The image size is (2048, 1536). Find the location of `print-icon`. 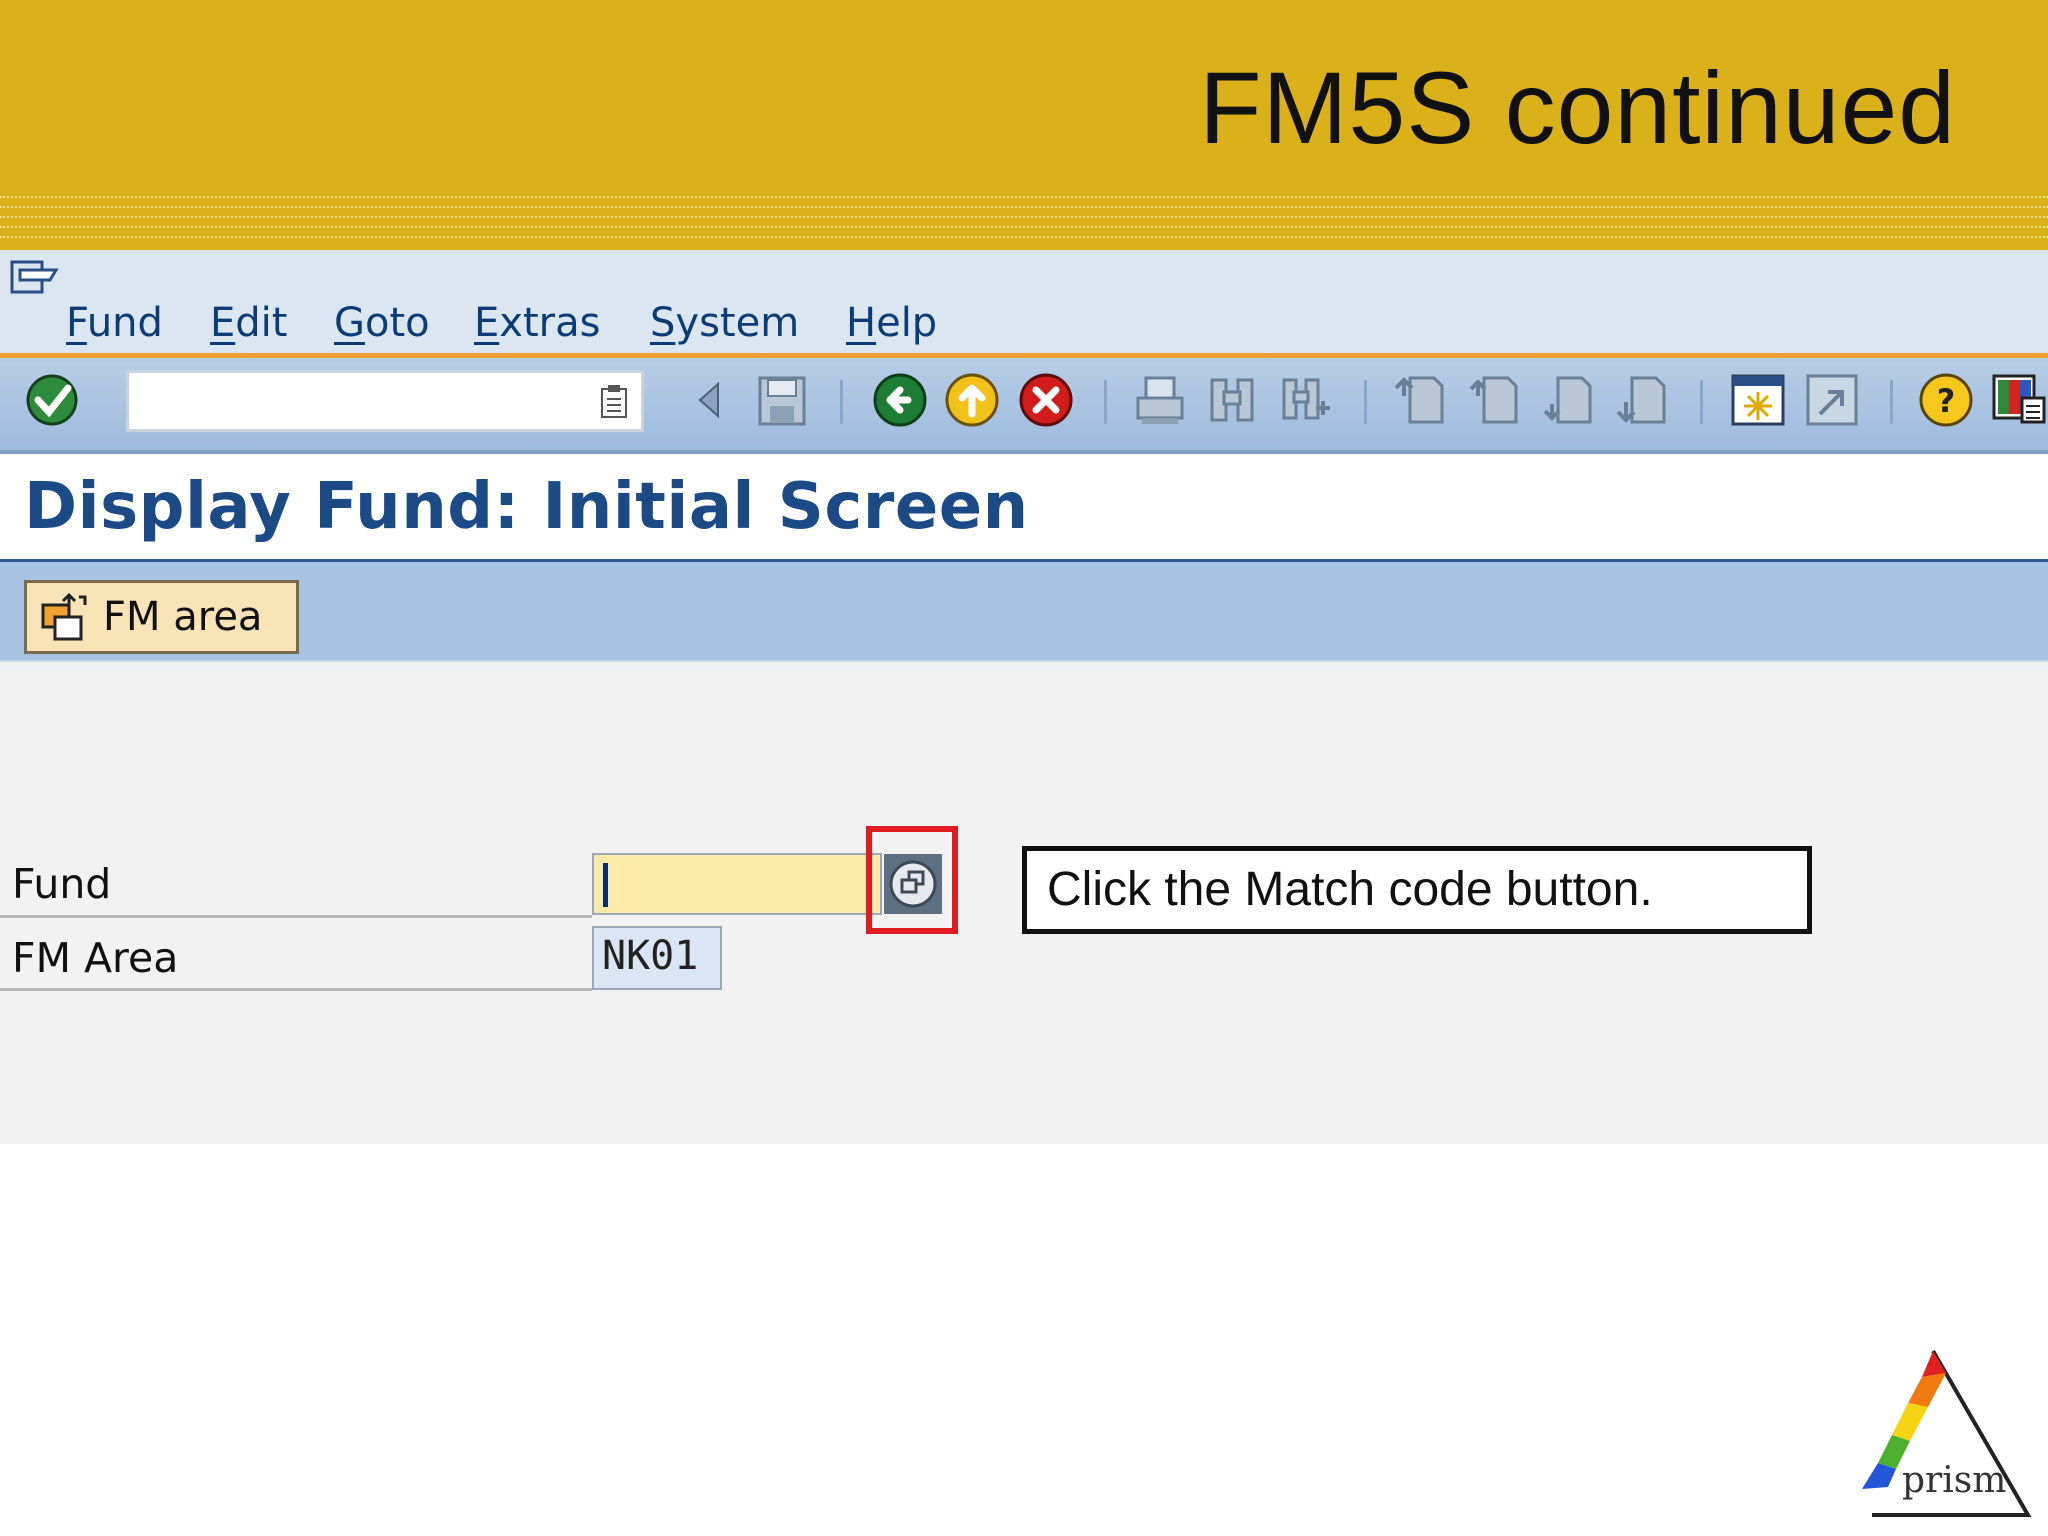

print-icon is located at coordinates (1160, 400).